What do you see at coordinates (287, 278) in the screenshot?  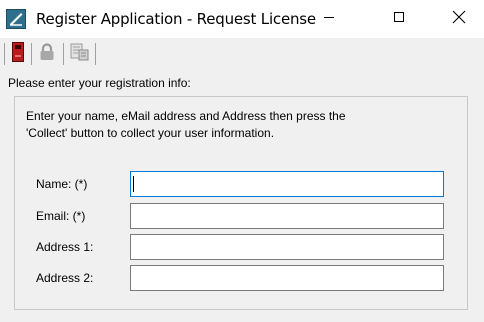 I see `address2-input` at bounding box center [287, 278].